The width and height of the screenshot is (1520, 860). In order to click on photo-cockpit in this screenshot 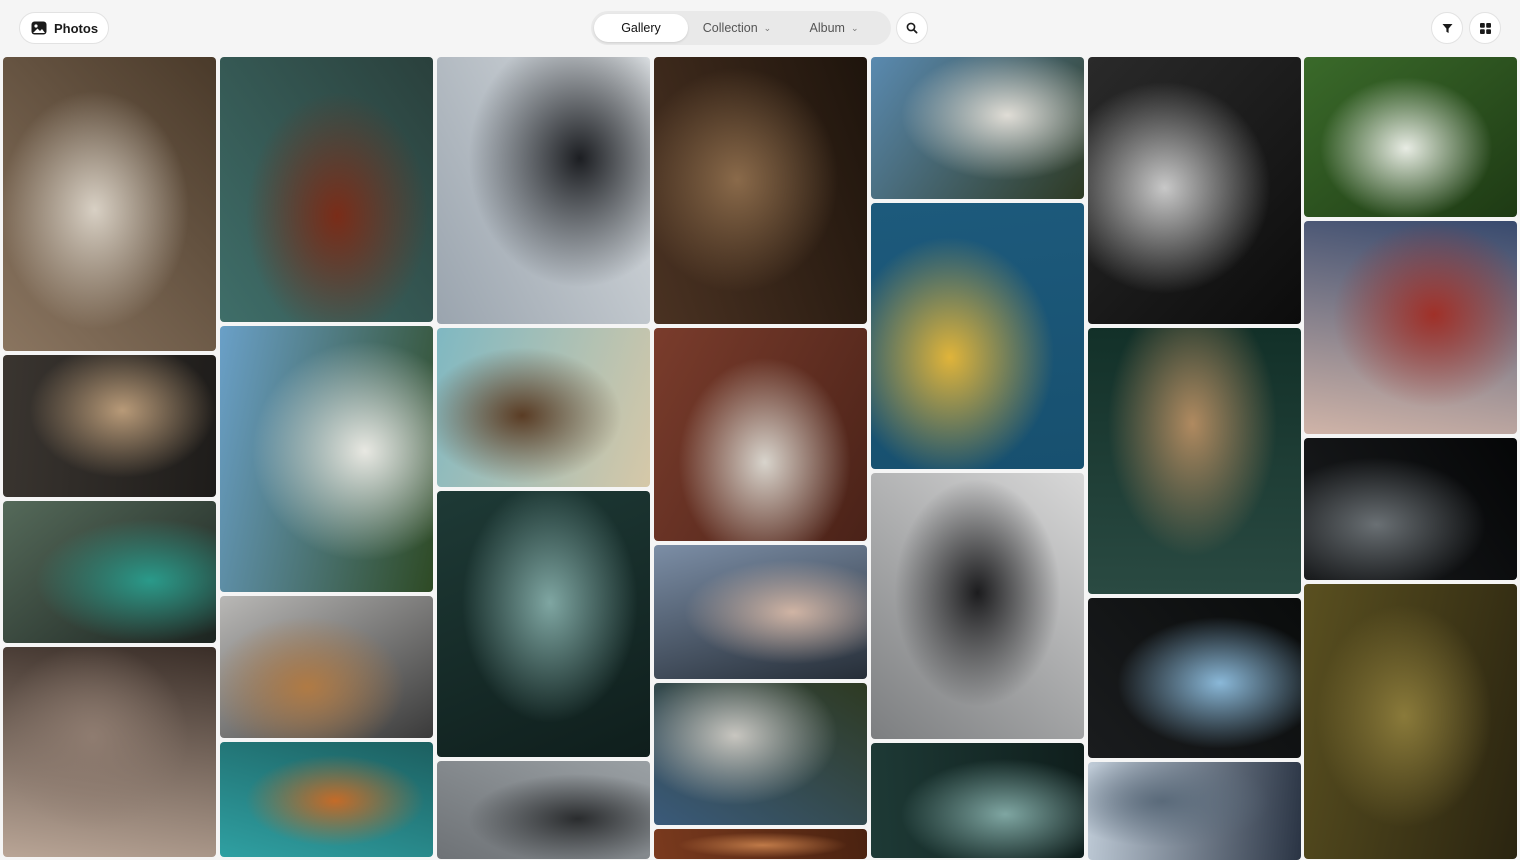, I will do `click(977, 606)`.